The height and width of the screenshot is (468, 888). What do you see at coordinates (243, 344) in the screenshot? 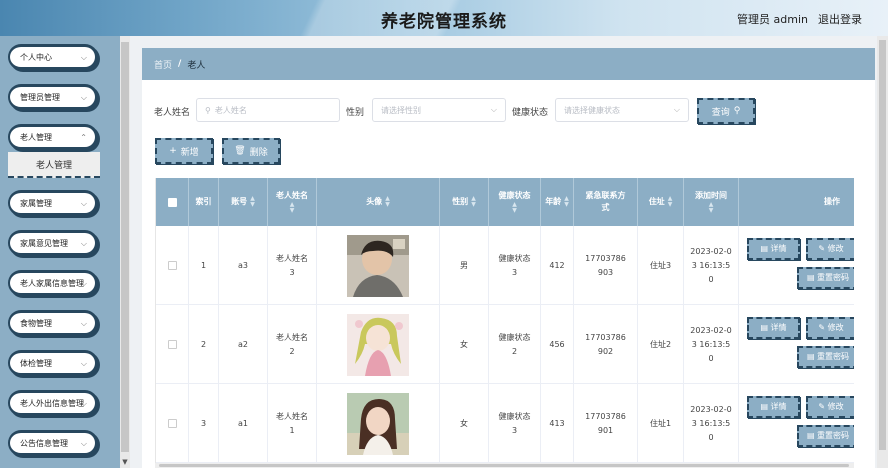
I see `cell-account: a2` at bounding box center [243, 344].